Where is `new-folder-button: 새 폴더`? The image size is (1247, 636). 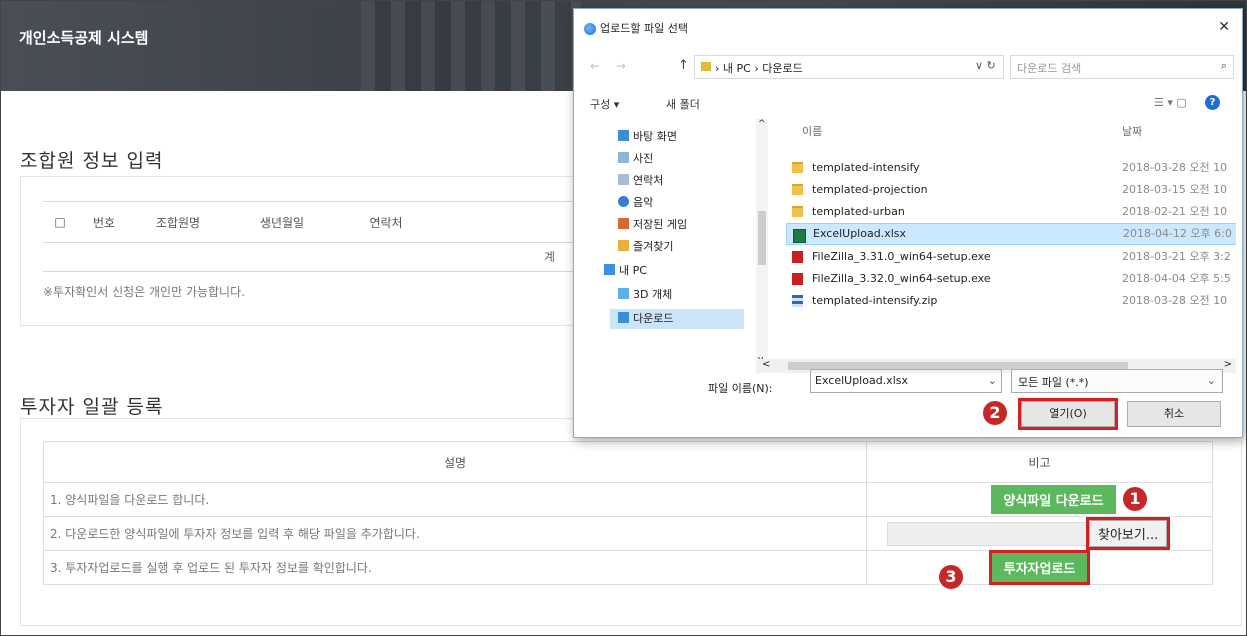
new-folder-button: 새 폴더 is located at coordinates (683, 104).